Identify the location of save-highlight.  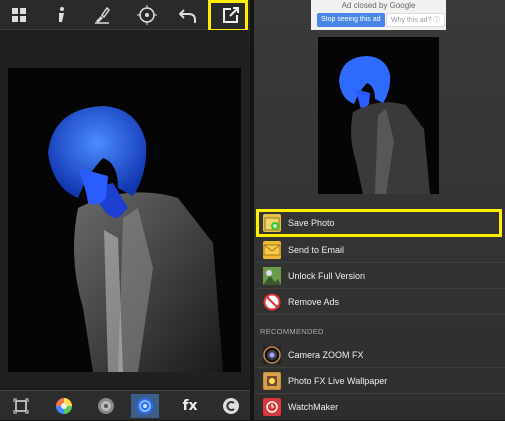
(379, 223).